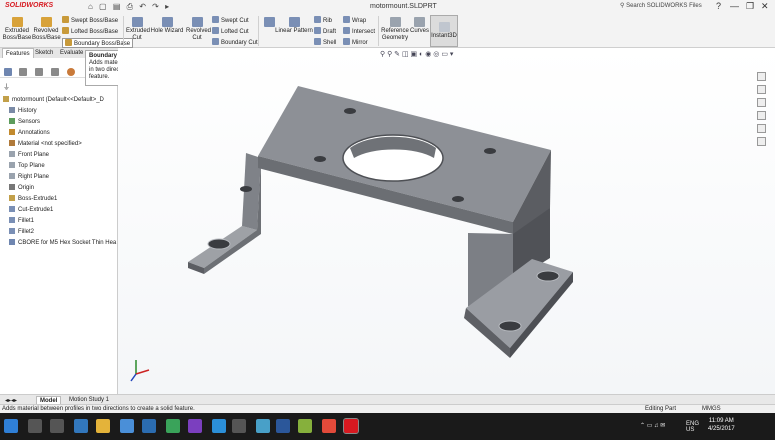 Image resolution: width=775 pixels, height=440 pixels. I want to click on lofted-boss-button: Lofted Boss/Base, so click(90, 31).